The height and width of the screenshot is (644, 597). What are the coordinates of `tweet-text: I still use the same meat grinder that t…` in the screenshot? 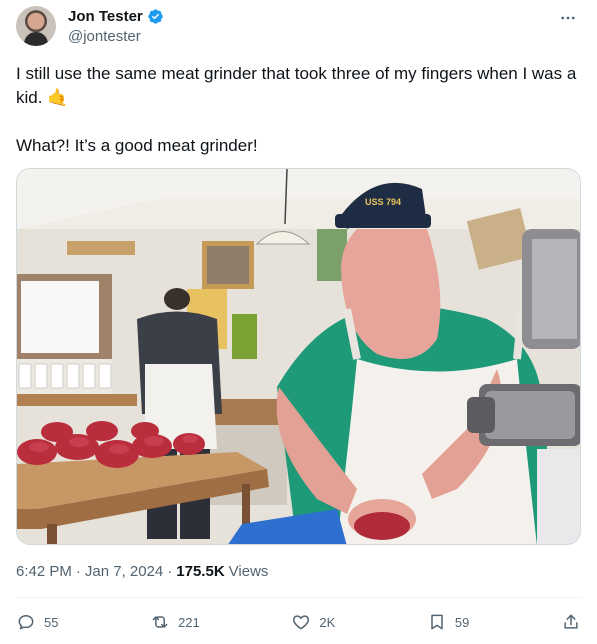 It's located at (299, 110).